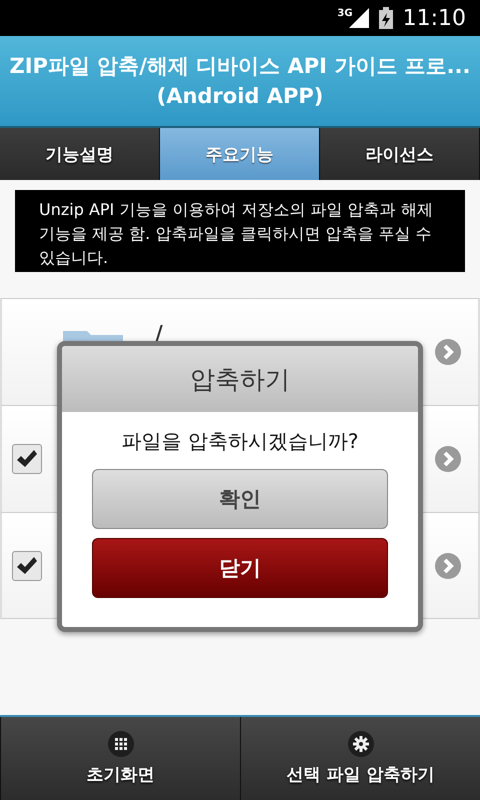  What do you see at coordinates (240, 499) in the screenshot?
I see `confirm-button: 확인` at bounding box center [240, 499].